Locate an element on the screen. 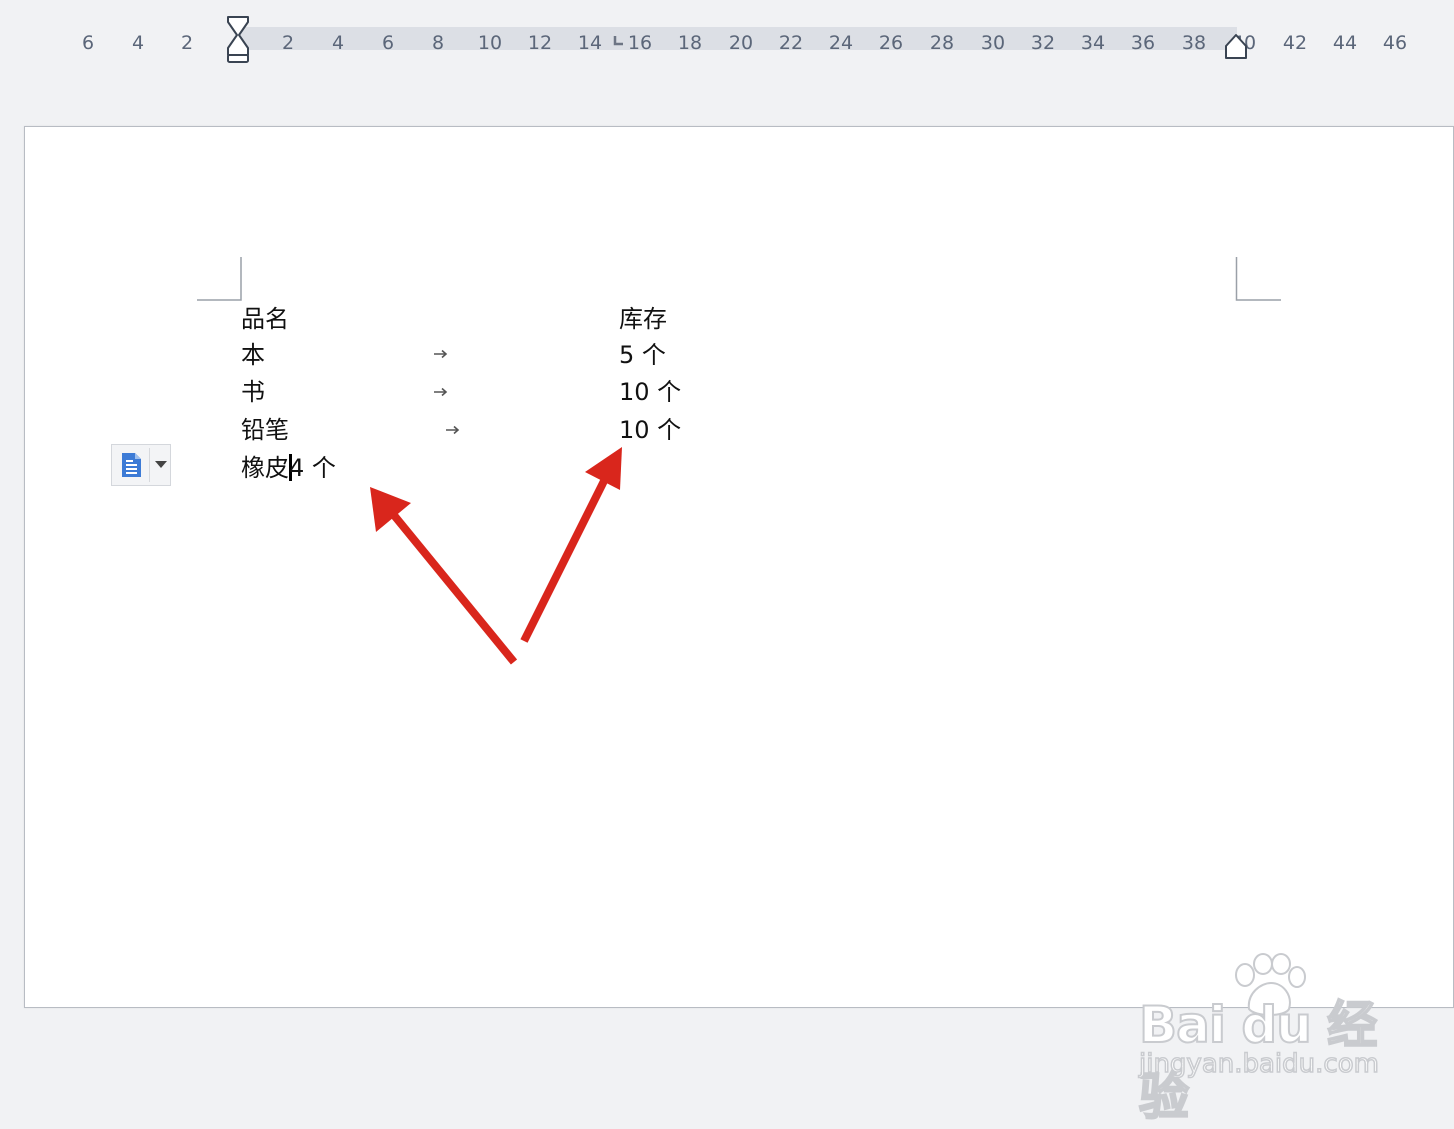  annotation-arrows is located at coordinates (496, 556).